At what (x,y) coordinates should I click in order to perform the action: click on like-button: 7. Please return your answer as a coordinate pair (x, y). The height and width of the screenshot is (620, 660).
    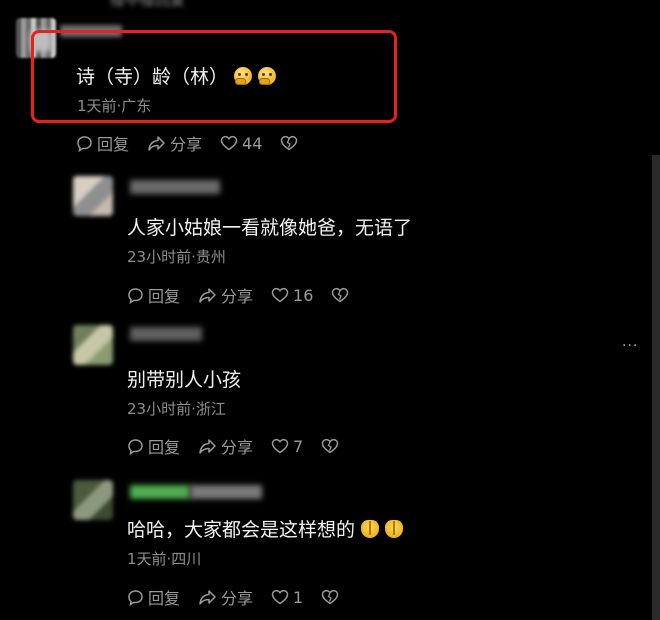
    Looking at the image, I should click on (287, 446).